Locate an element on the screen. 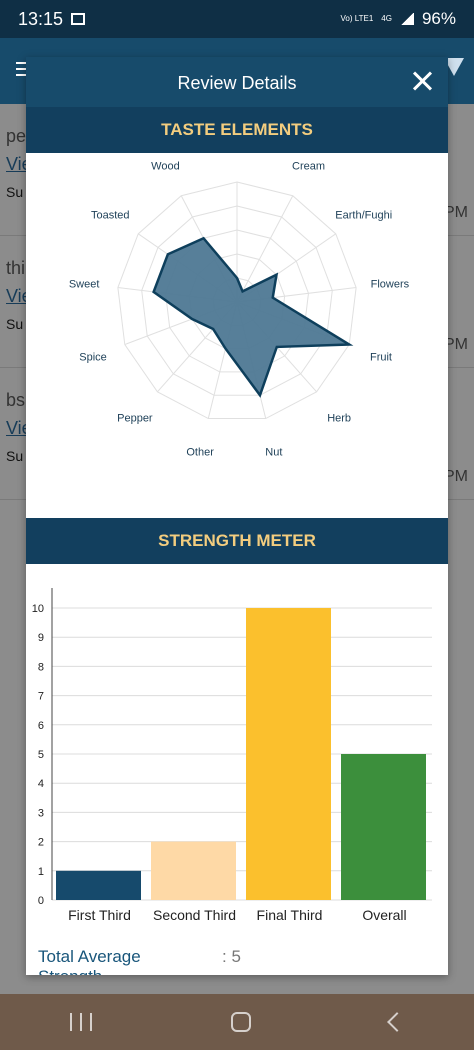 The width and height of the screenshot is (474, 1050). y-tick-label: 8 is located at coordinates (41, 667).